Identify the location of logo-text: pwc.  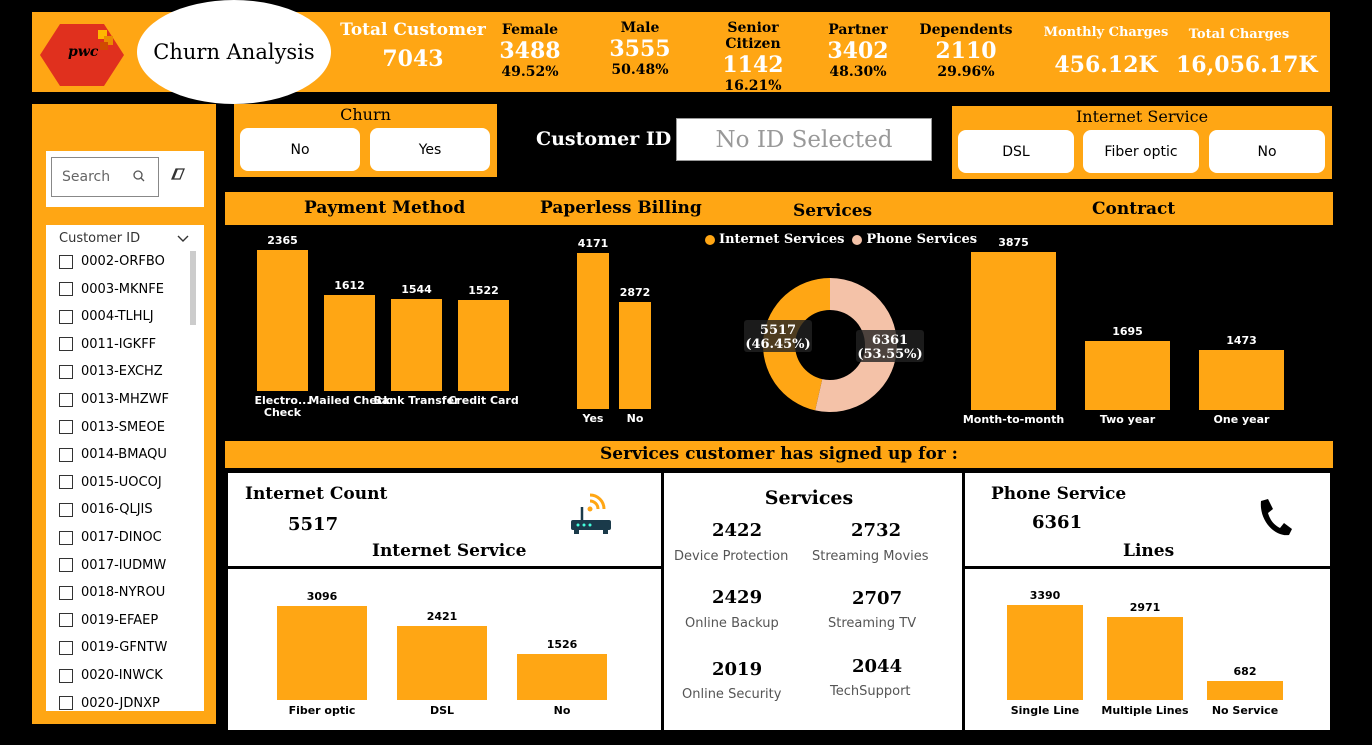
(83, 52).